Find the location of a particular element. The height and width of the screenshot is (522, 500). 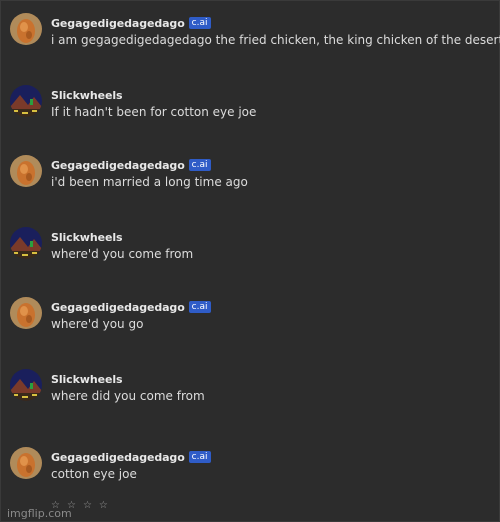

message-text: If it hadn't been for cotton eye joe is located at coordinates (154, 112).